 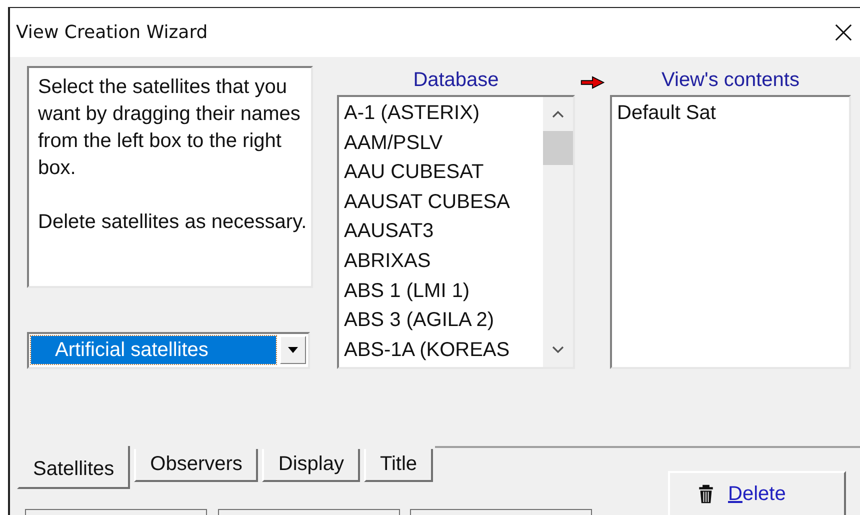 I want to click on instruction-text: Select the satellites that you want by dragging their names from the left box to the right box., so click(x=170, y=128).